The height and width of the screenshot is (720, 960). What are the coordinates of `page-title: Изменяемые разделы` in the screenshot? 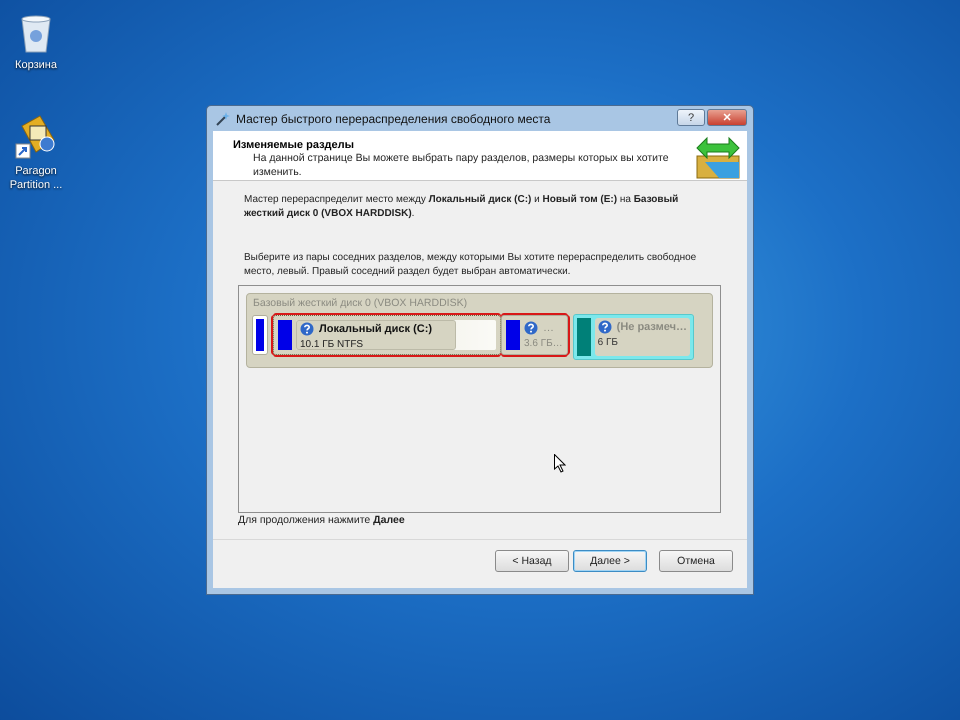 It's located at (294, 145).